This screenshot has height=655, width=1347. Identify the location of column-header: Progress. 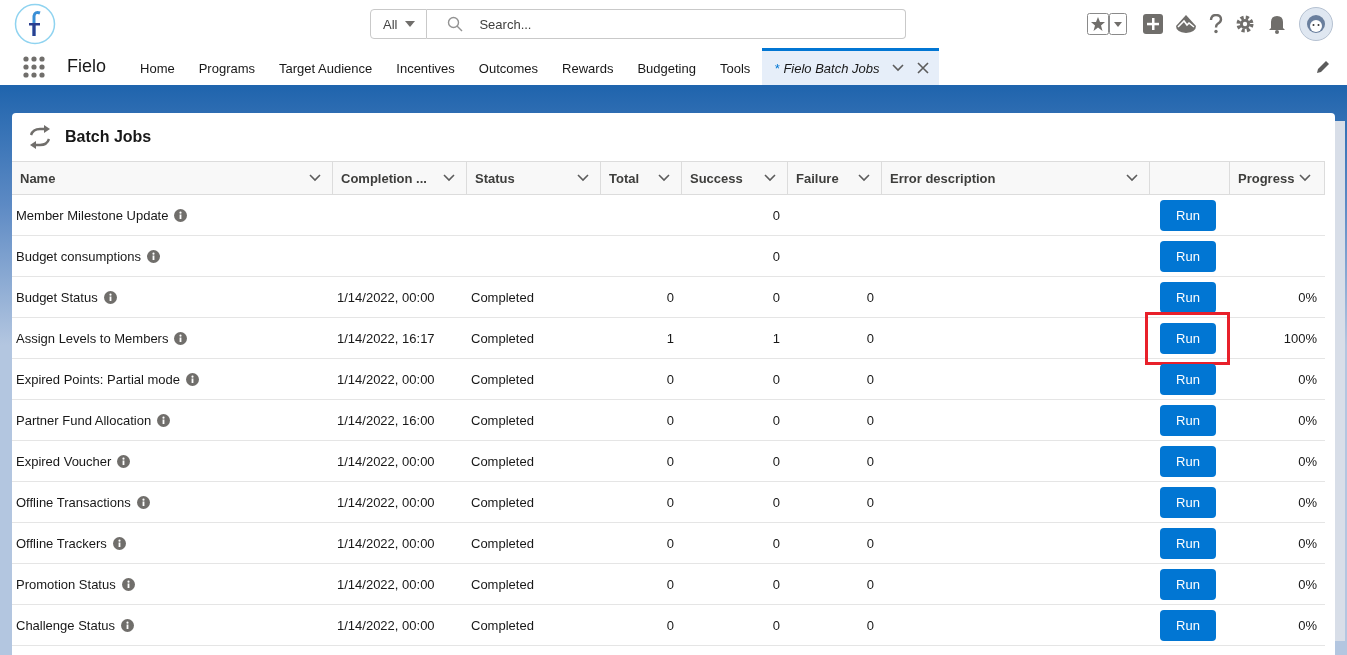
(1277, 178).